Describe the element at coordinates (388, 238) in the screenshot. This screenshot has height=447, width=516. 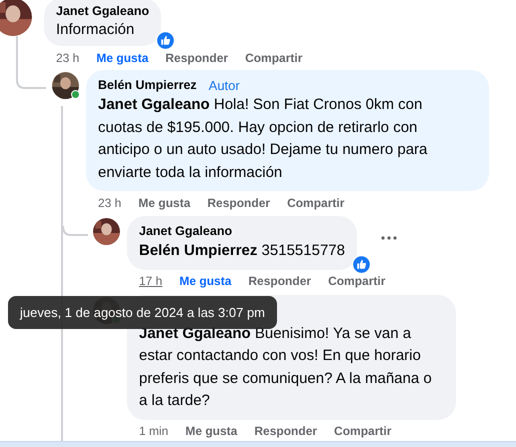
I see `more-options-icon` at that location.